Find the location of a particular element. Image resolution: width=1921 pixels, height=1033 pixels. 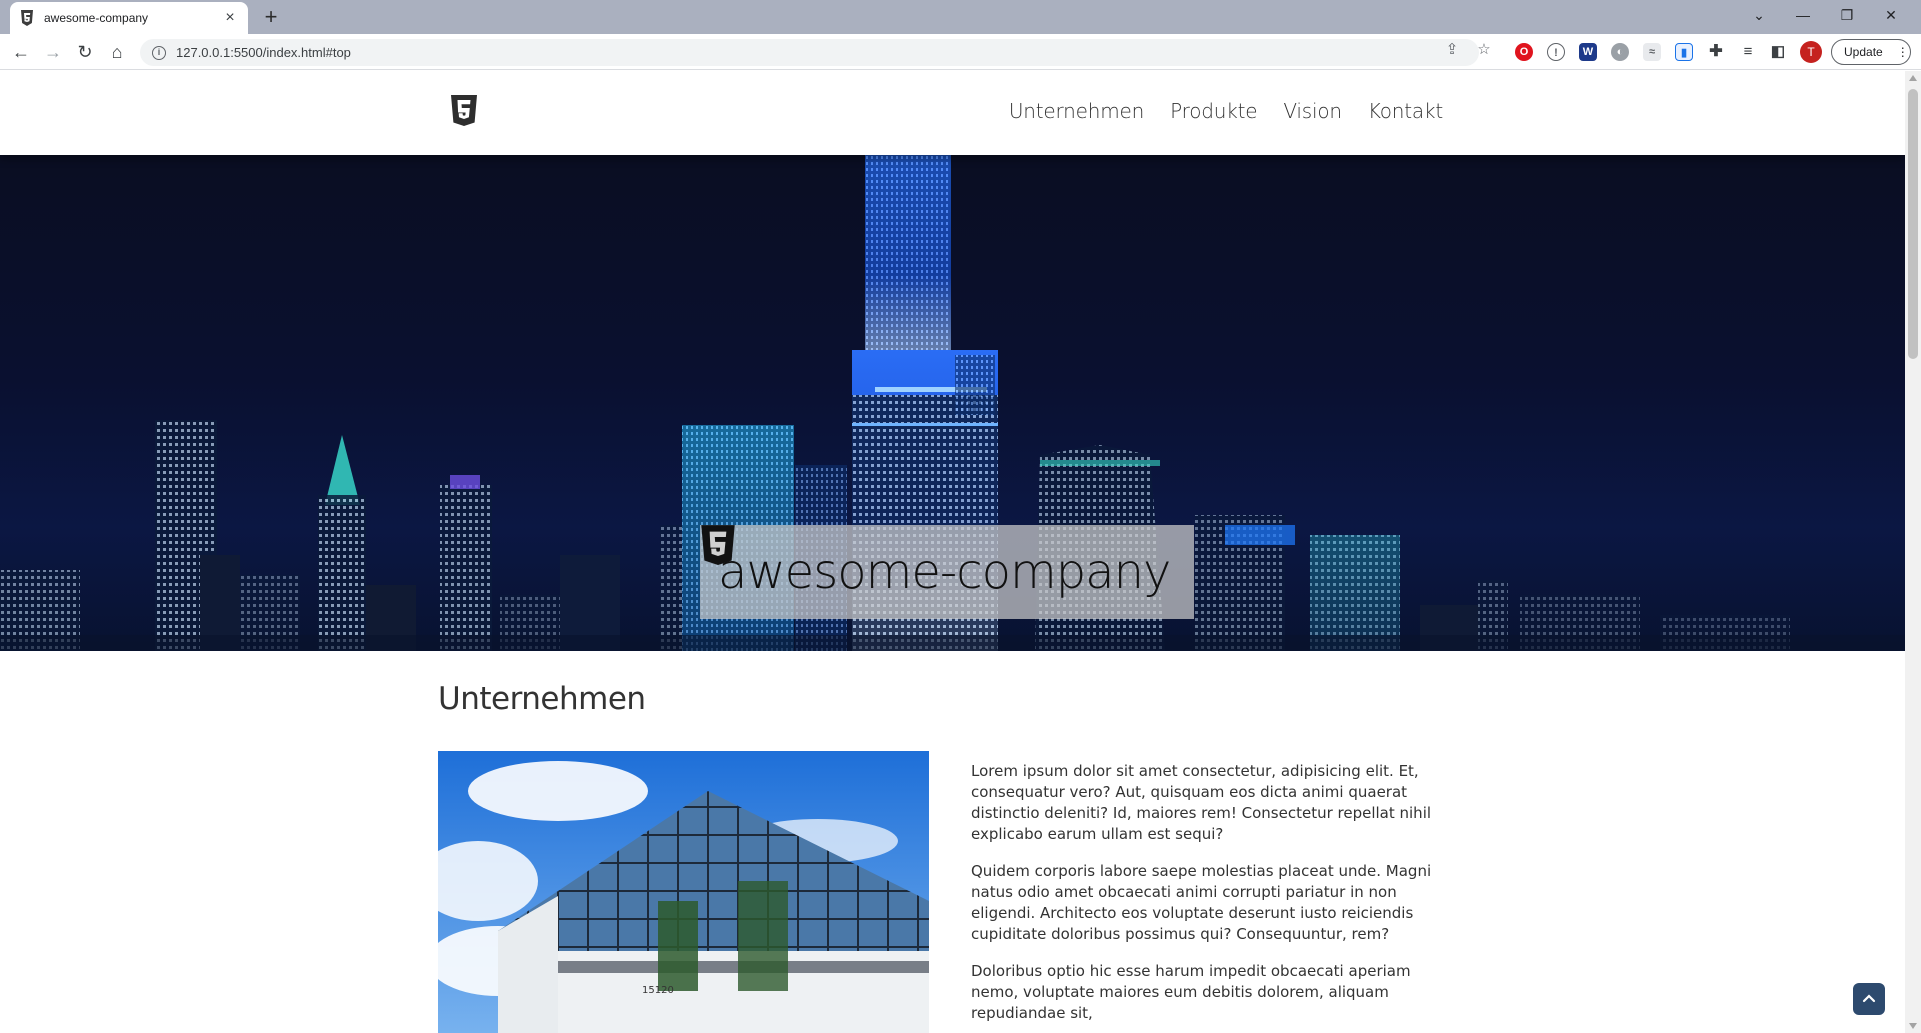

share-icon: ⇪ is located at coordinates (1452, 49).